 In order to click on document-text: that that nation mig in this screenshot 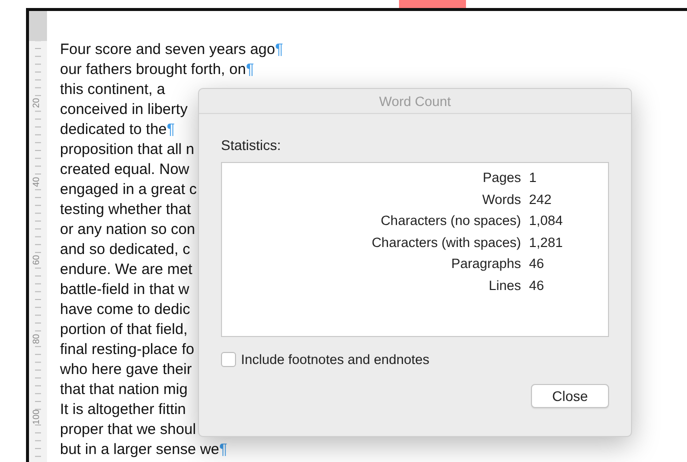, I will do `click(124, 389)`.